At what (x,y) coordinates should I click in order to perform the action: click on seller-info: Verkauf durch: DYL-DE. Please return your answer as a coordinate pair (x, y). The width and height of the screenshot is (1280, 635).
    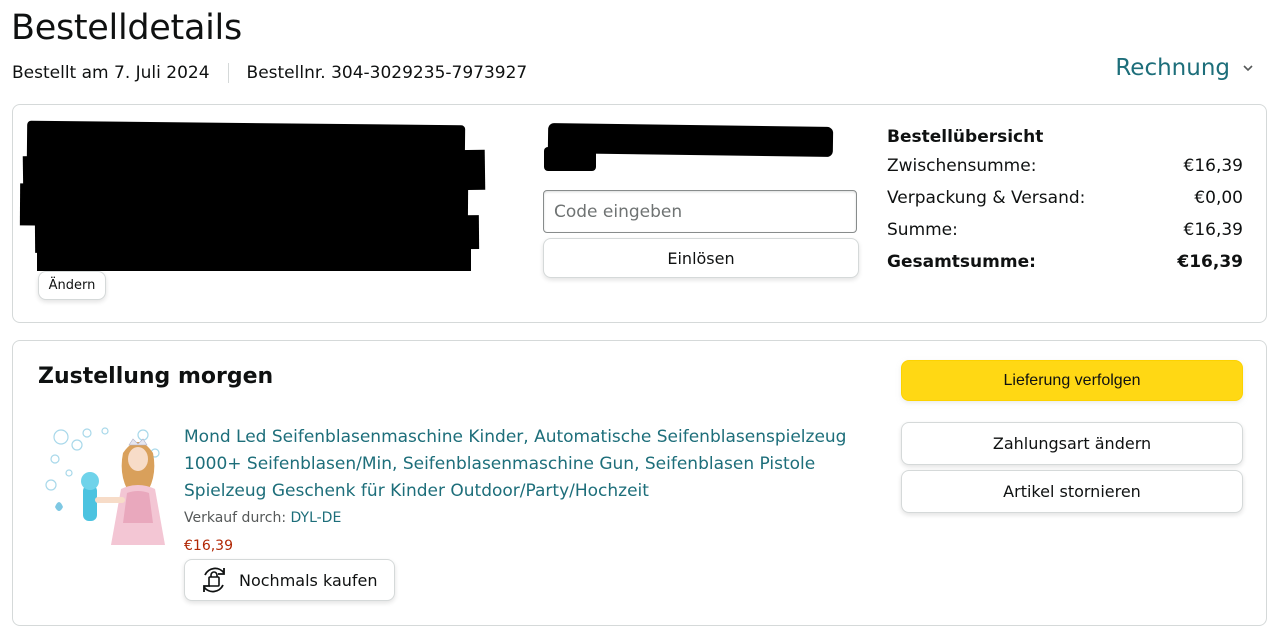
    Looking at the image, I should click on (262, 518).